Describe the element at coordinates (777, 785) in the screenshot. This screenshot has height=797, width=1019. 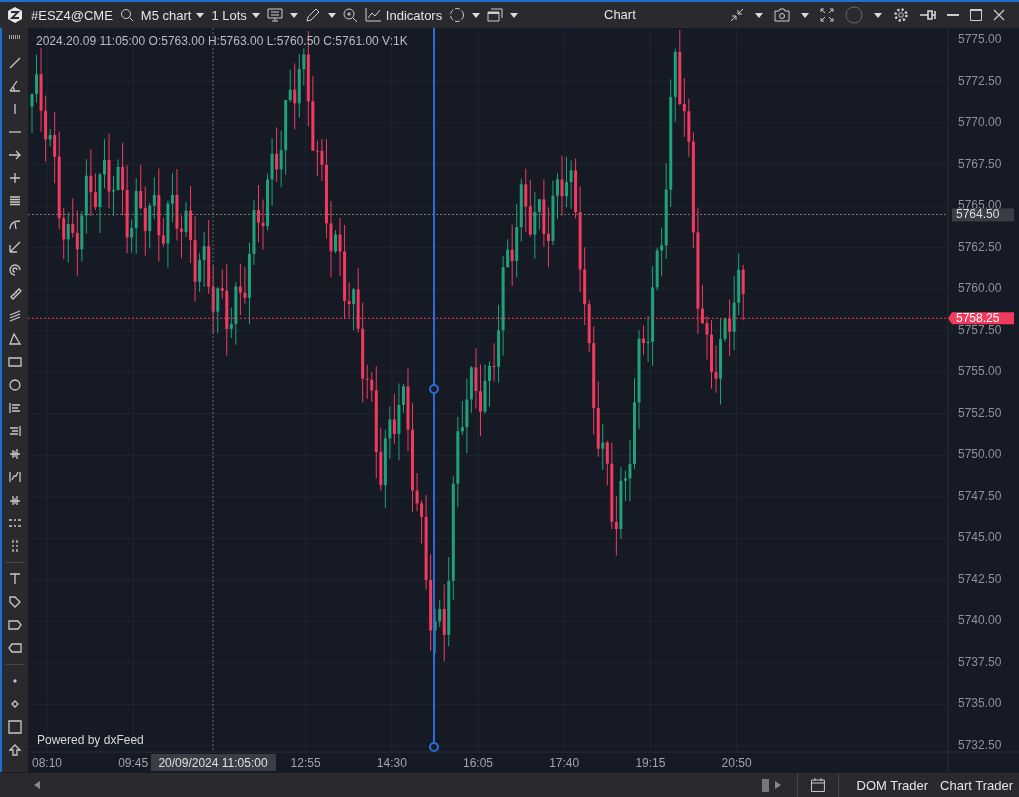
I see `right-arrow-icon` at that location.